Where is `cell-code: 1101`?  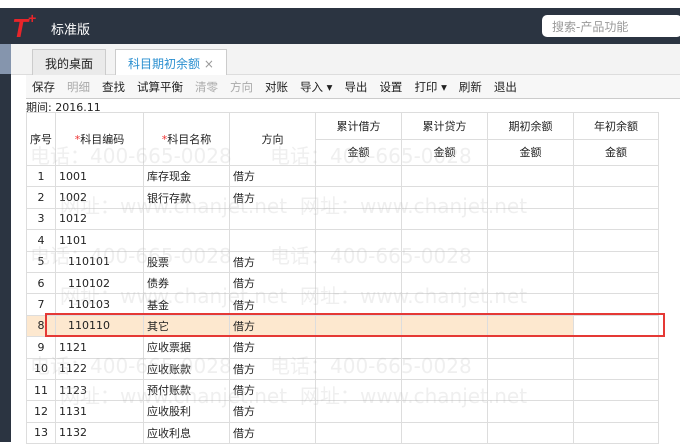
cell-code: 1101 is located at coordinates (99, 240).